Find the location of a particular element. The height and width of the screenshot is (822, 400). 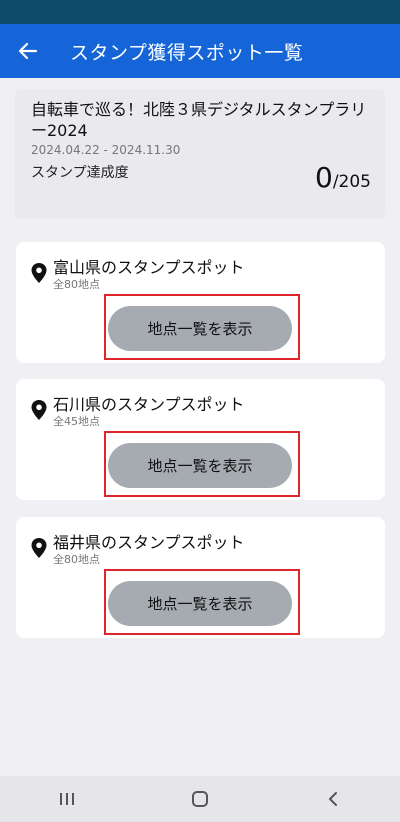

app-bar: スタンプ獲得スポット一覧 is located at coordinates (200, 51).